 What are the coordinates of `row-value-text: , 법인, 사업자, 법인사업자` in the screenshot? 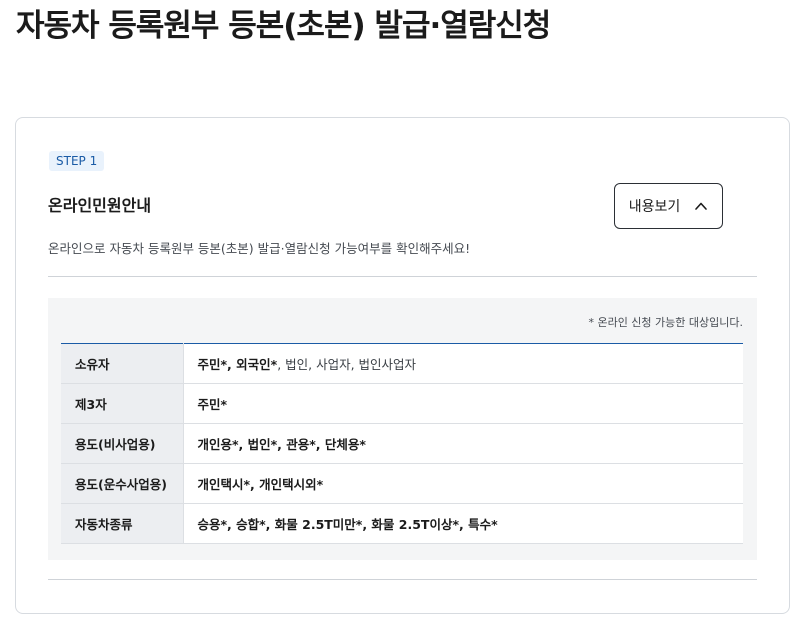 It's located at (347, 364).